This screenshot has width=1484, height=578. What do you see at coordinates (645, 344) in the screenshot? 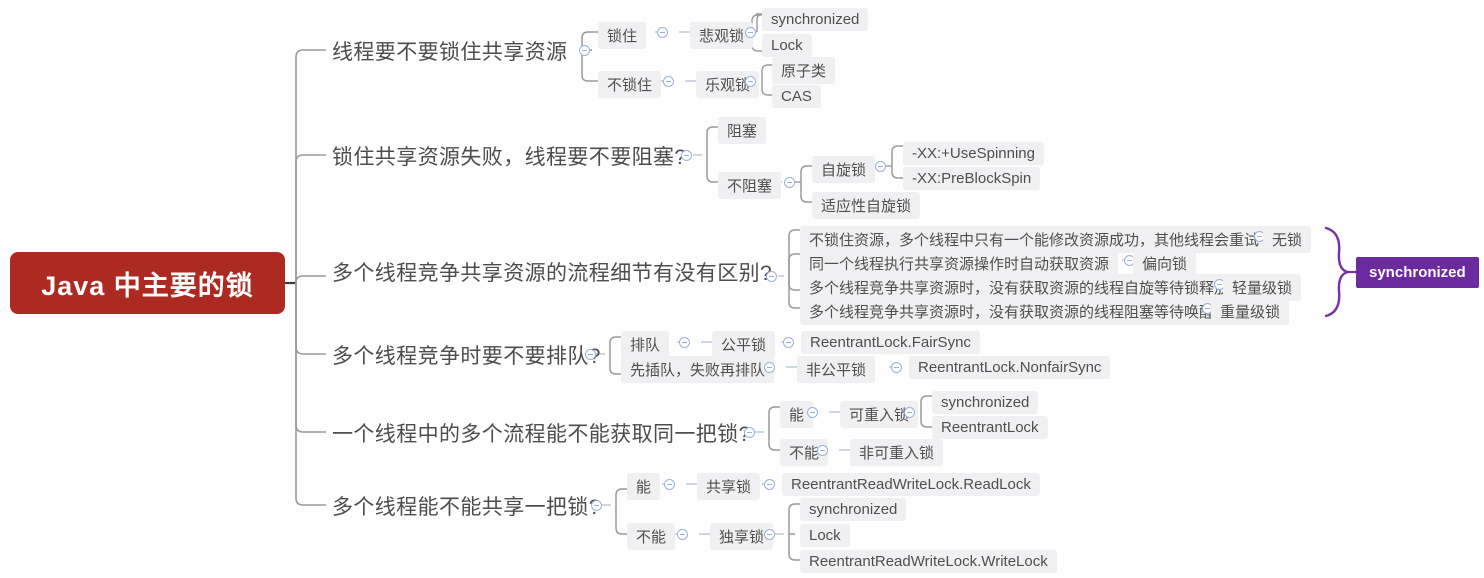
I see `node-b4-c1: 排队` at bounding box center [645, 344].